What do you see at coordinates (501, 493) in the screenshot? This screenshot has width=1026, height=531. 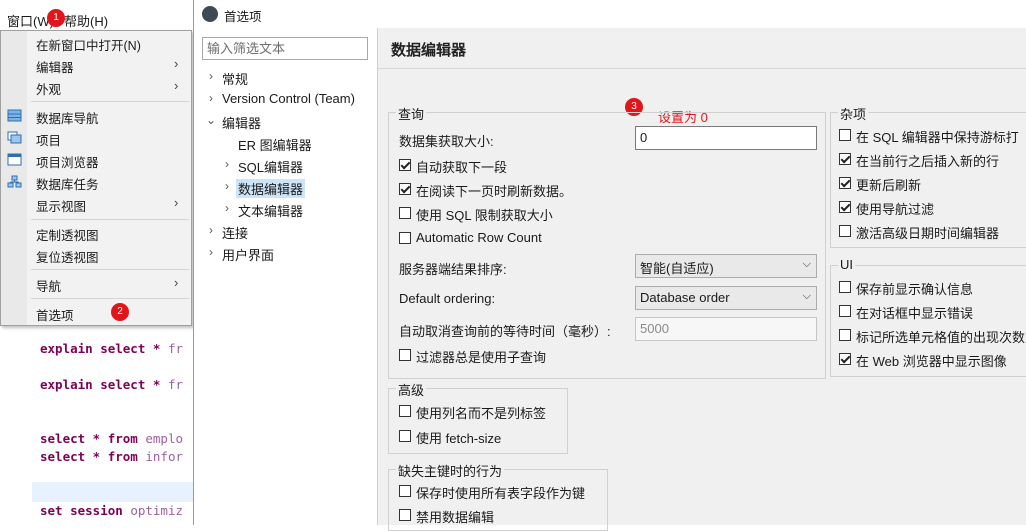 I see `all-cols-key-label: 保存时使用所有表字段作为键` at bounding box center [501, 493].